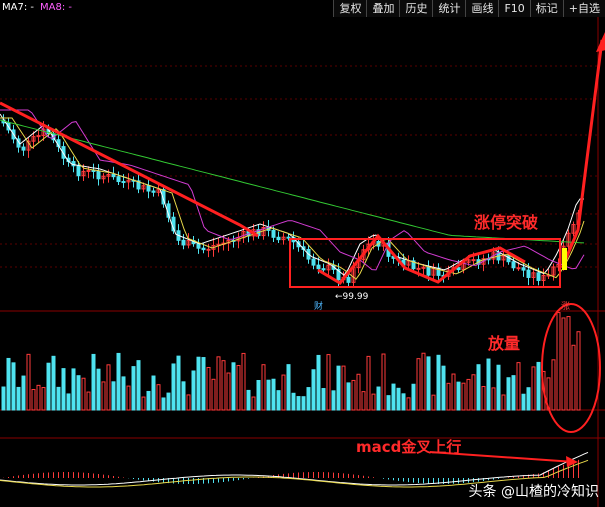 The width and height of the screenshot is (605, 507). What do you see at coordinates (352, 297) in the screenshot?
I see `low-price-marker: ←99.99` at bounding box center [352, 297].